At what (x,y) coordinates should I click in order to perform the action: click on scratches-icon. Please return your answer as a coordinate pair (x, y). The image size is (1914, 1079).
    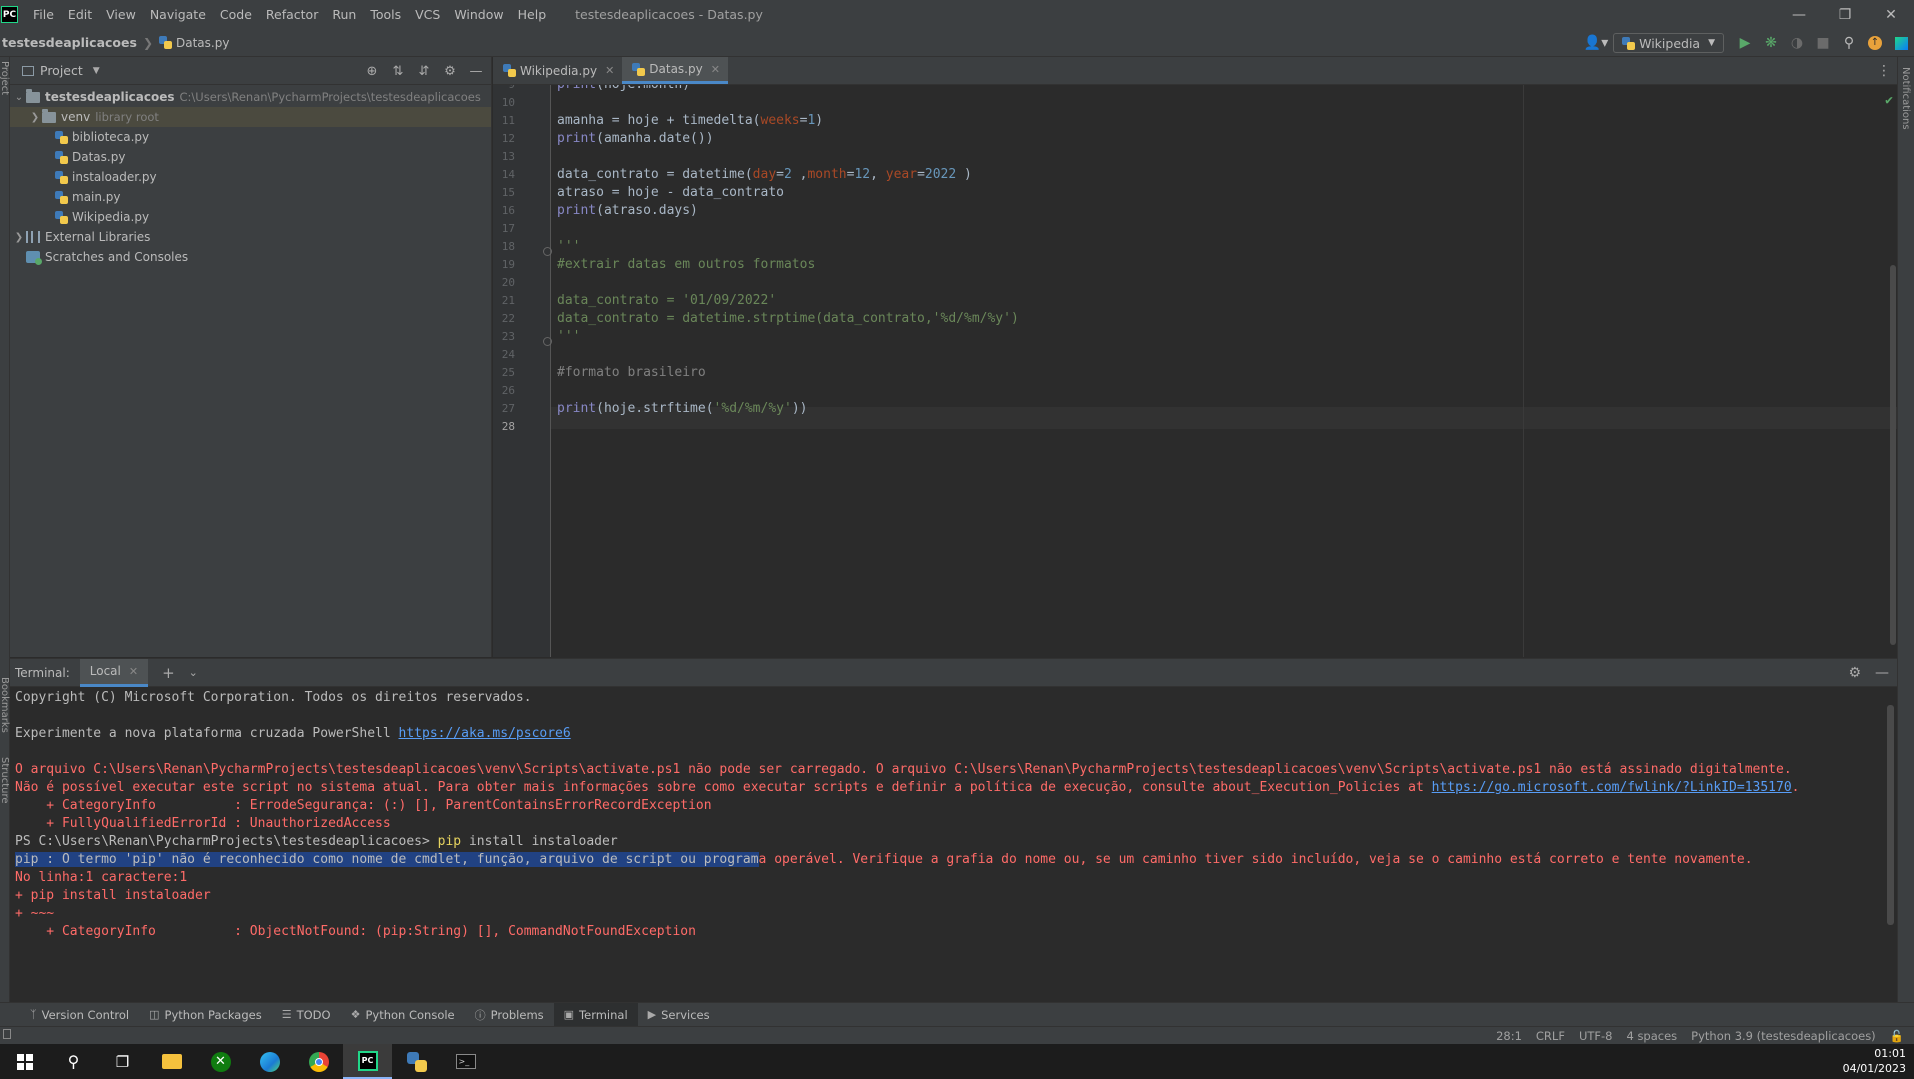
    Looking at the image, I should click on (34, 258).